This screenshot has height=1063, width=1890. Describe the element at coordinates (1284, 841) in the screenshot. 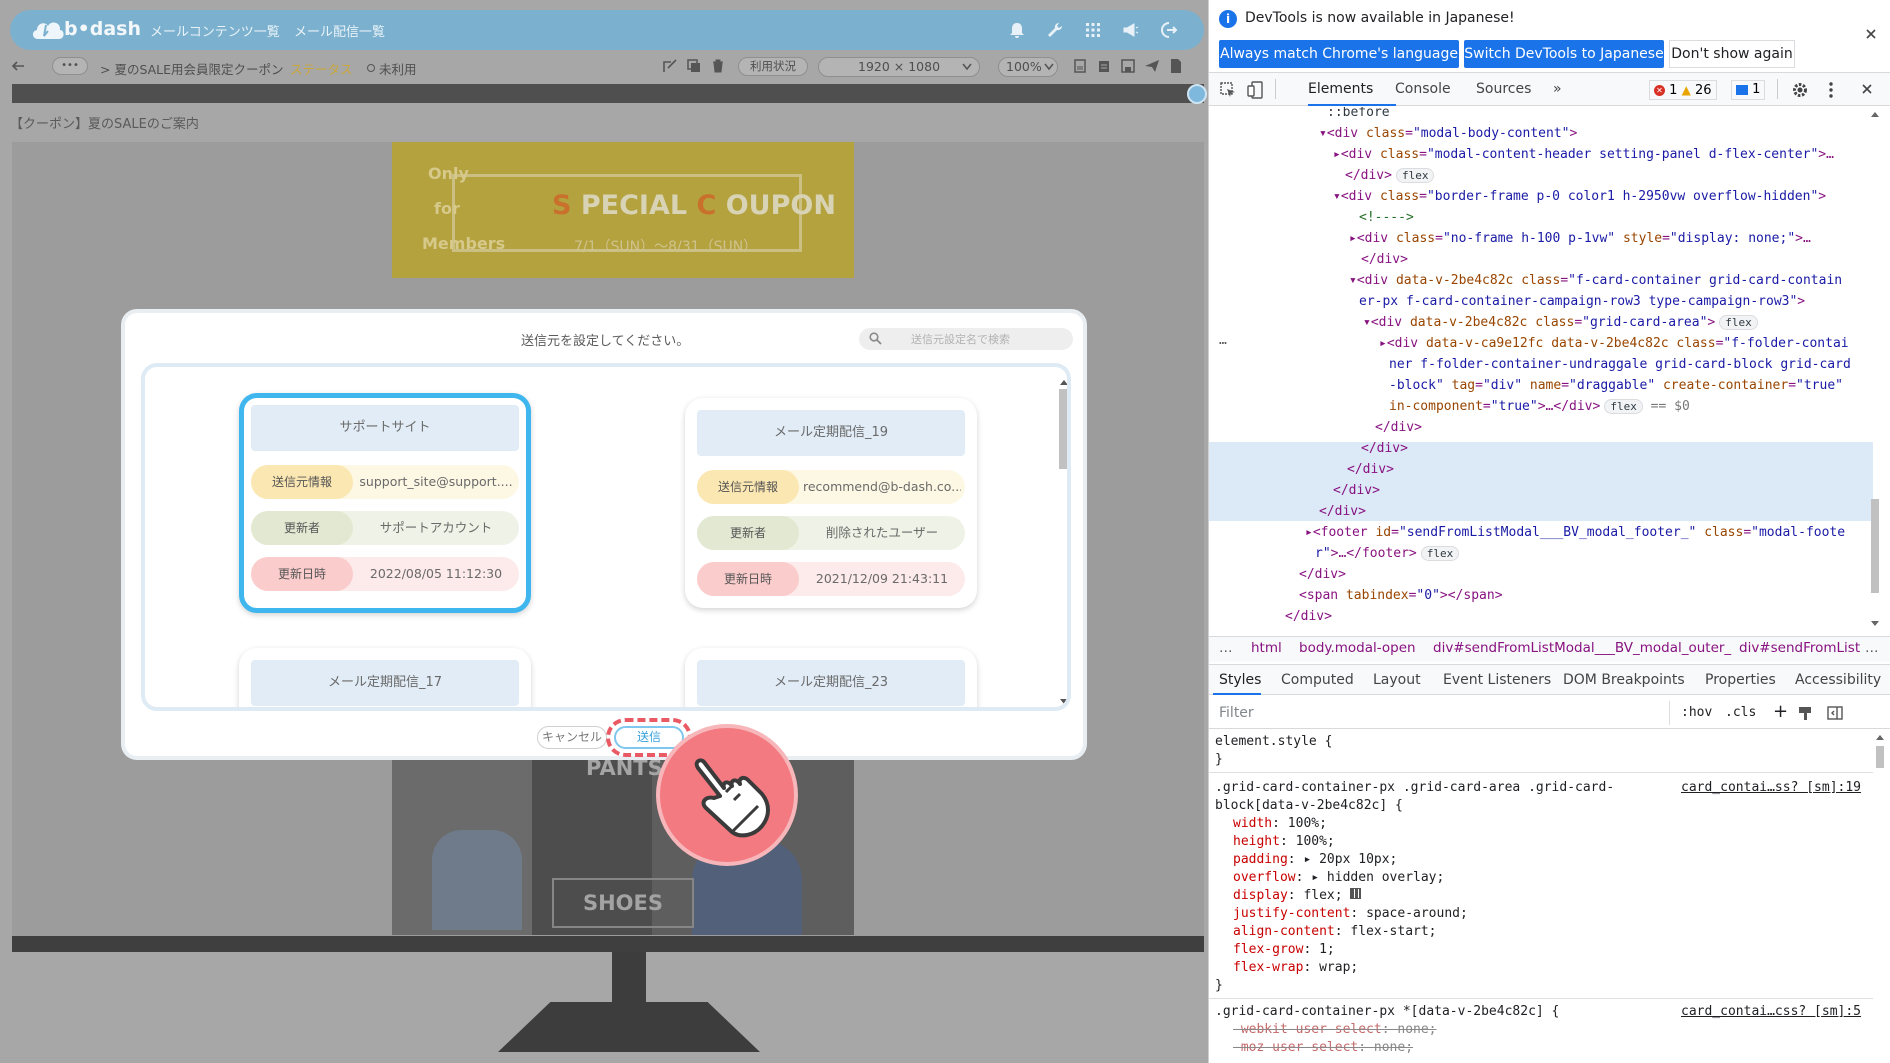

I see `style-property: height: 100%;` at that location.